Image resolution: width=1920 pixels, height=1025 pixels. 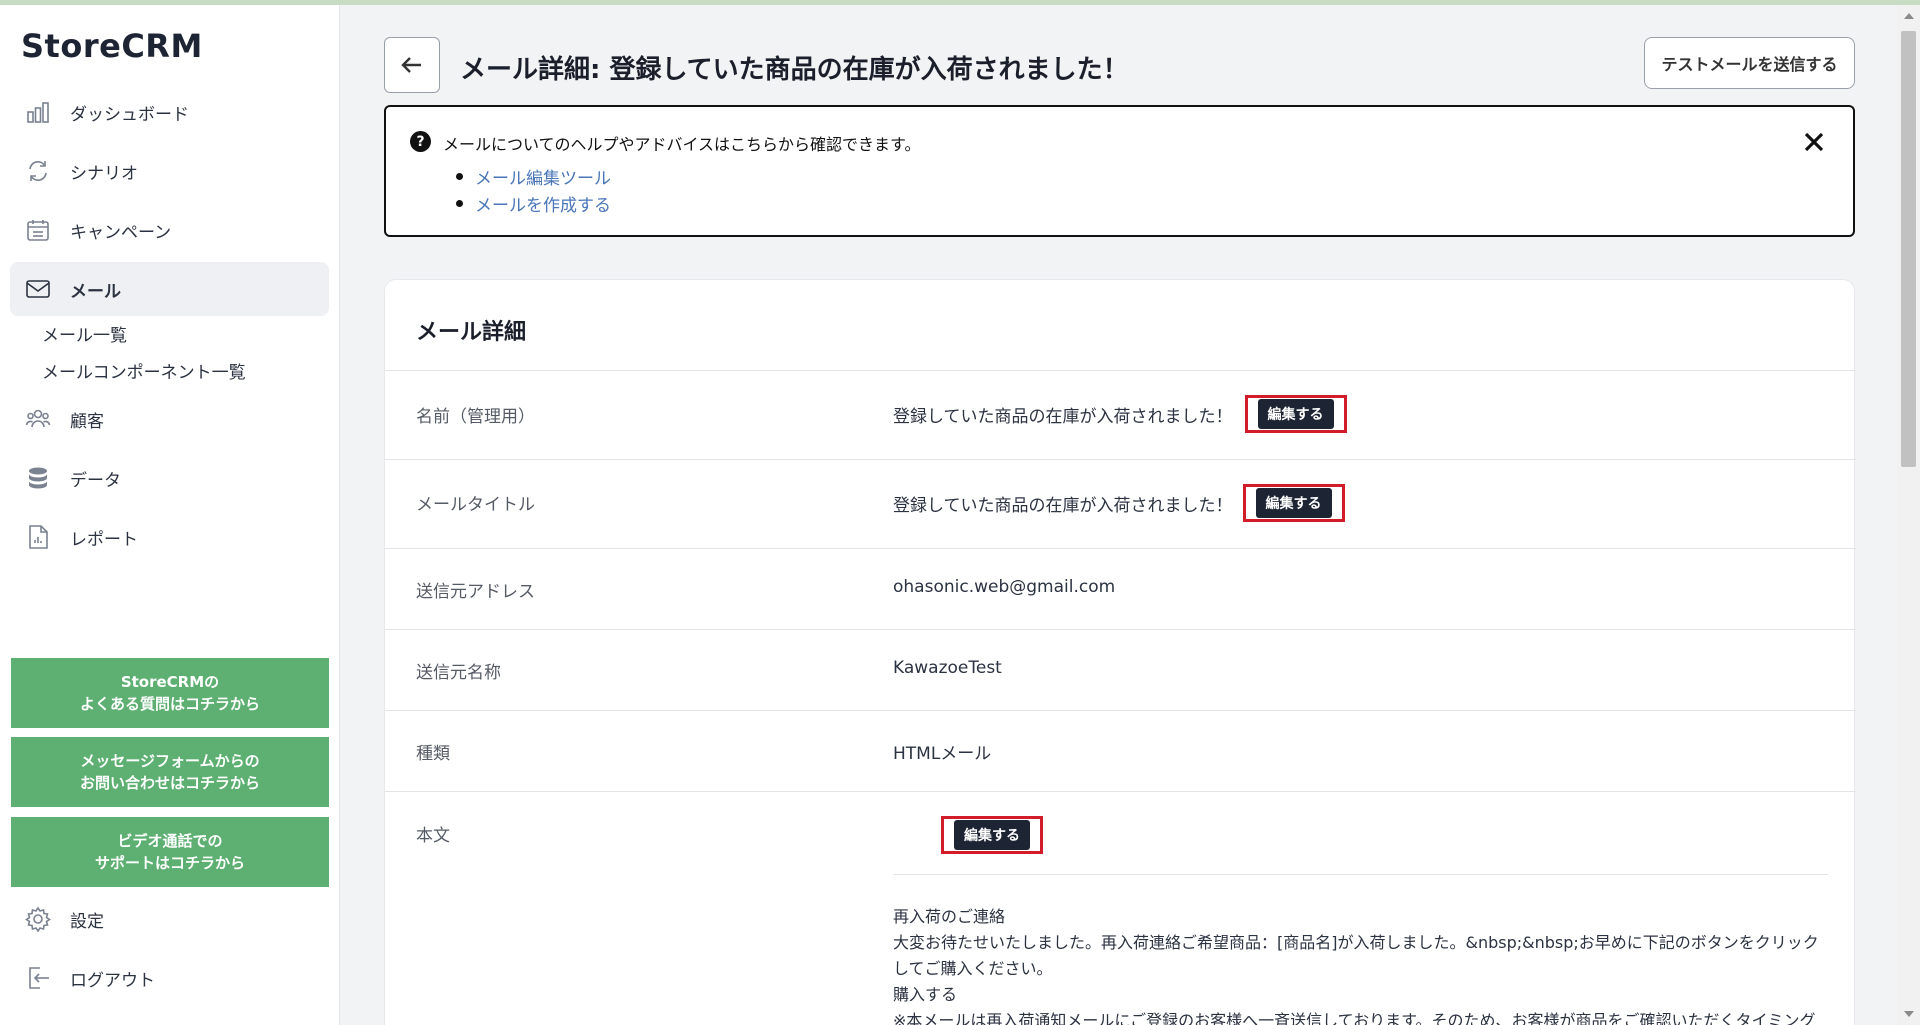 What do you see at coordinates (38, 978) in the screenshot?
I see `logout-icon` at bounding box center [38, 978].